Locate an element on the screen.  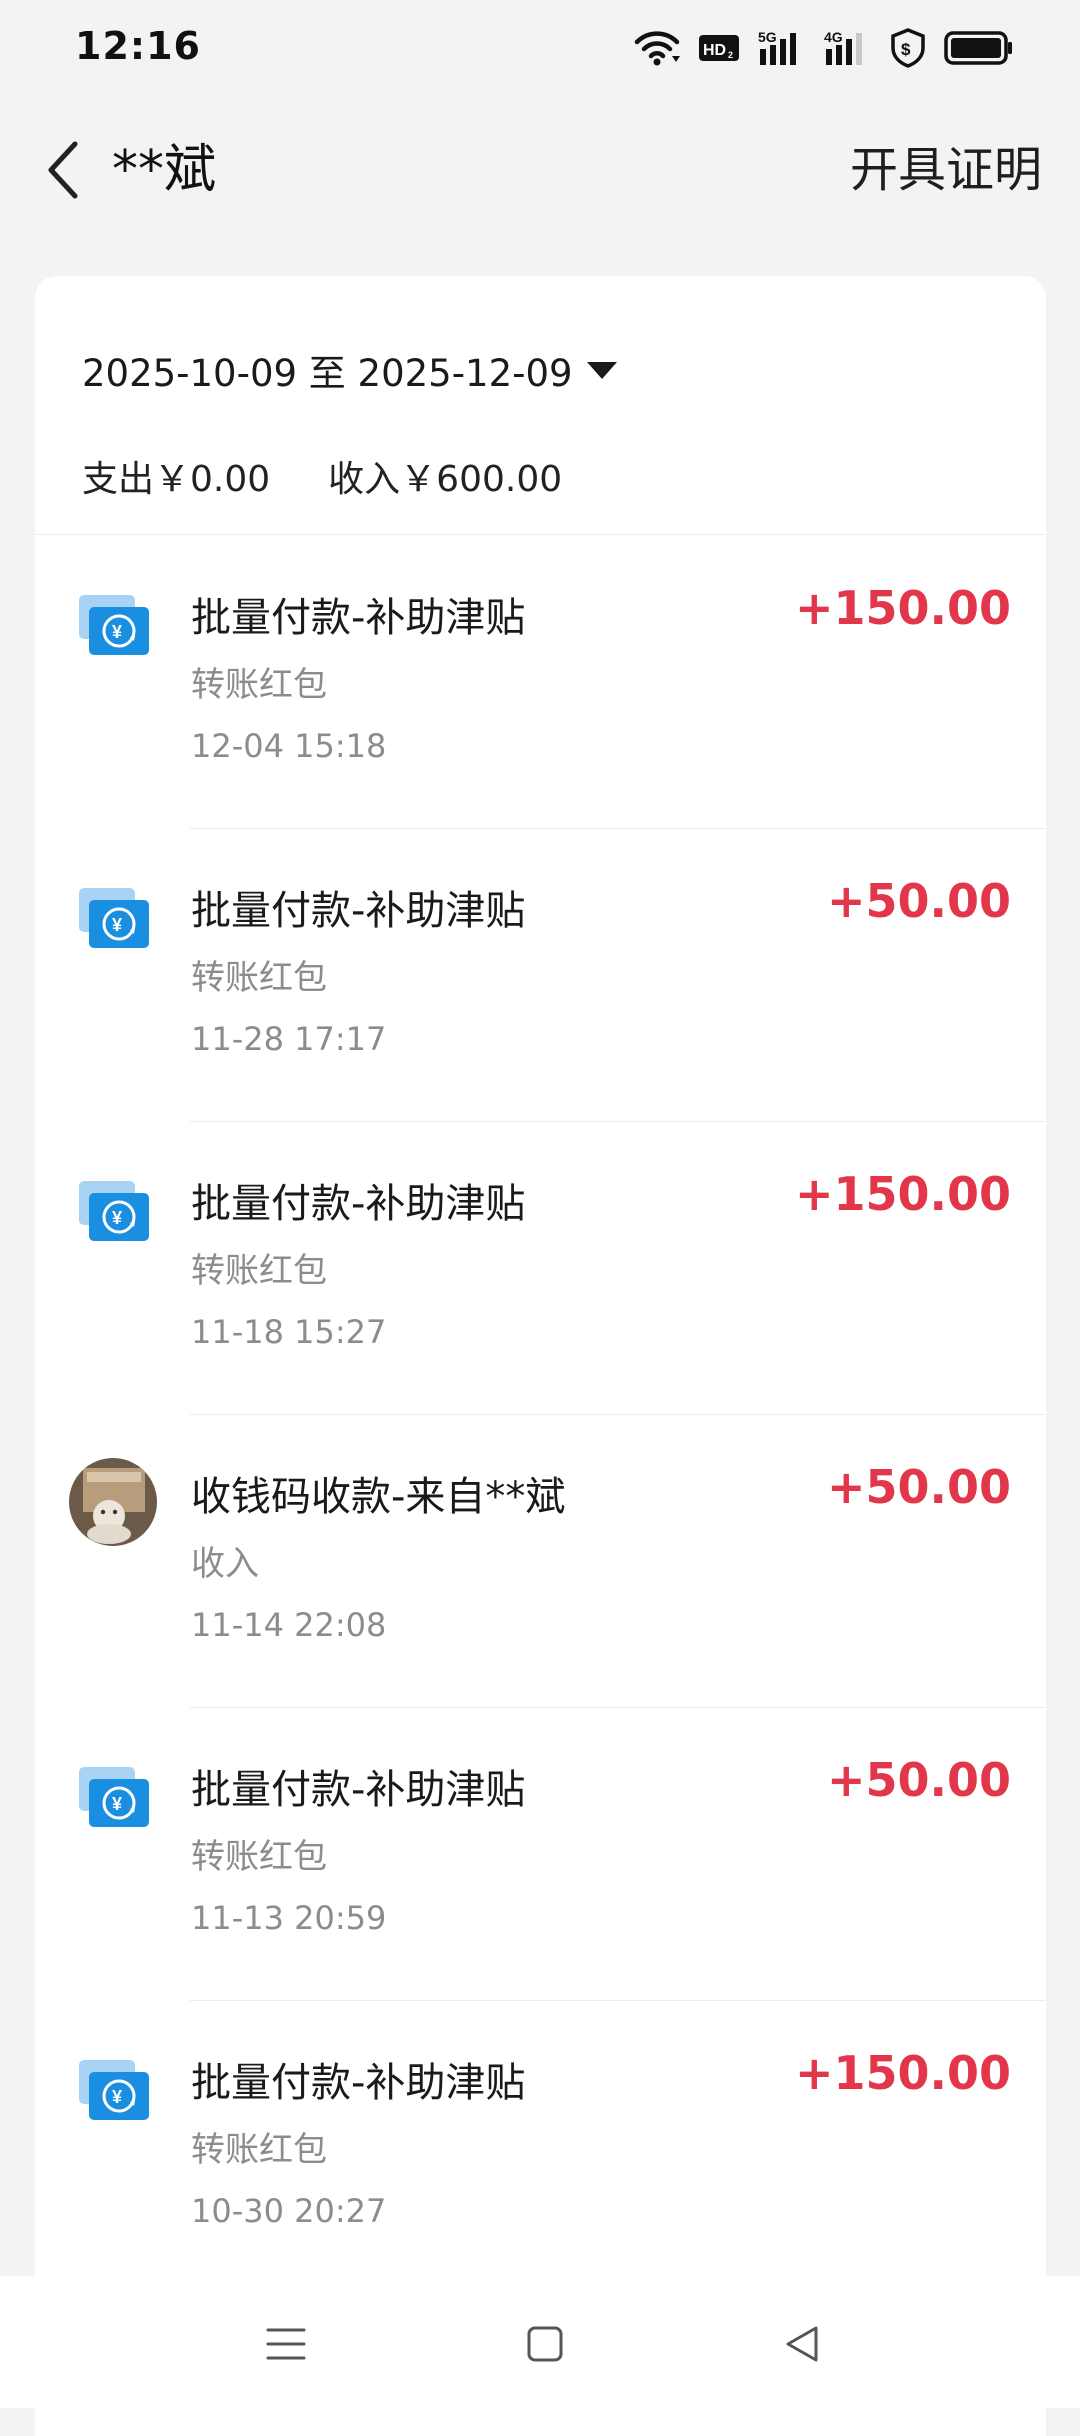
transaction-row: ¥ 批量付款-补助津贴 转账红包 10-30 20:27 +150.00 is located at coordinates (540, 2146).